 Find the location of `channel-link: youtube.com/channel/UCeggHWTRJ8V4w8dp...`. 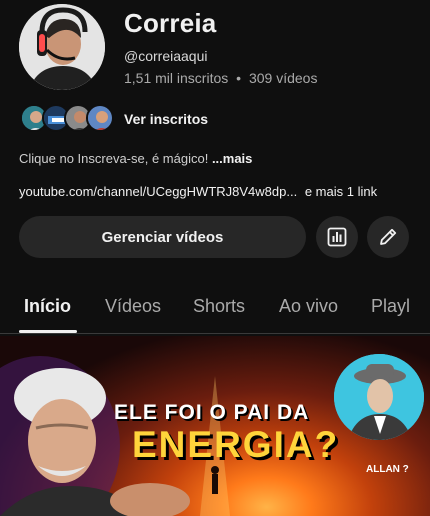

channel-link: youtube.com/channel/UCeggHWTRJ8V4w8dp... is located at coordinates (158, 191).